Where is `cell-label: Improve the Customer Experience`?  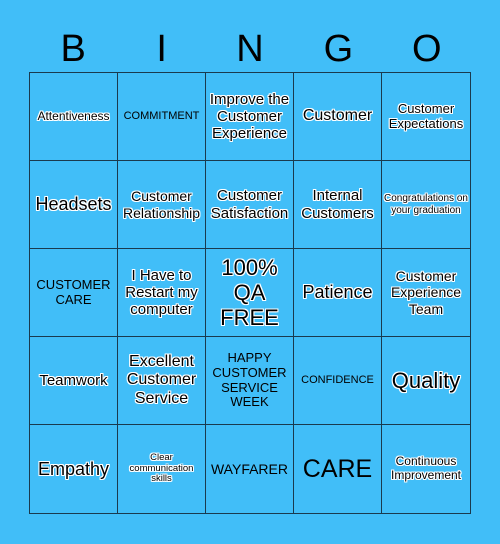
cell-label: Improve the Customer Experience is located at coordinates (249, 116).